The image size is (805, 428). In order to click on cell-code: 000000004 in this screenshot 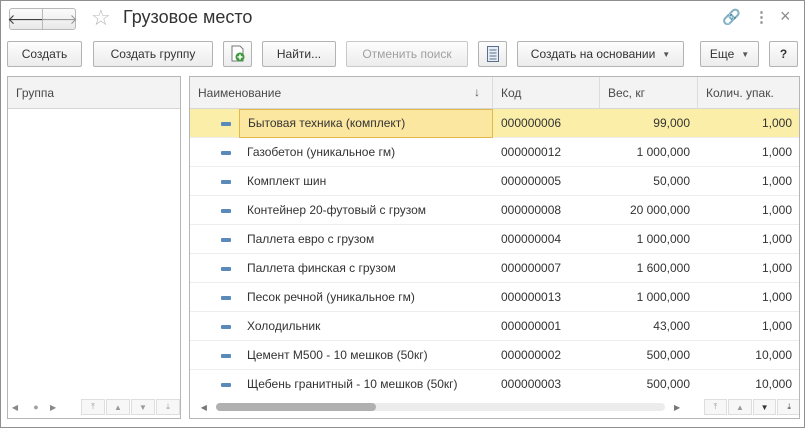, I will do `click(546, 239)`.